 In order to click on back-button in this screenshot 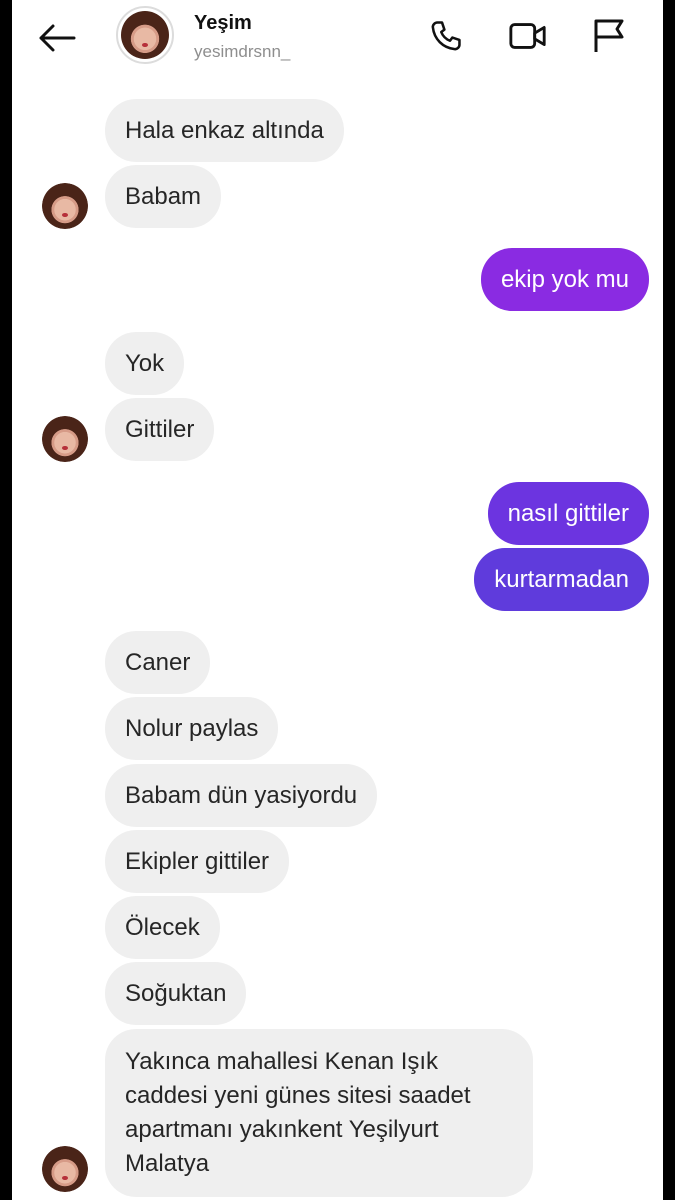, I will do `click(57, 38)`.